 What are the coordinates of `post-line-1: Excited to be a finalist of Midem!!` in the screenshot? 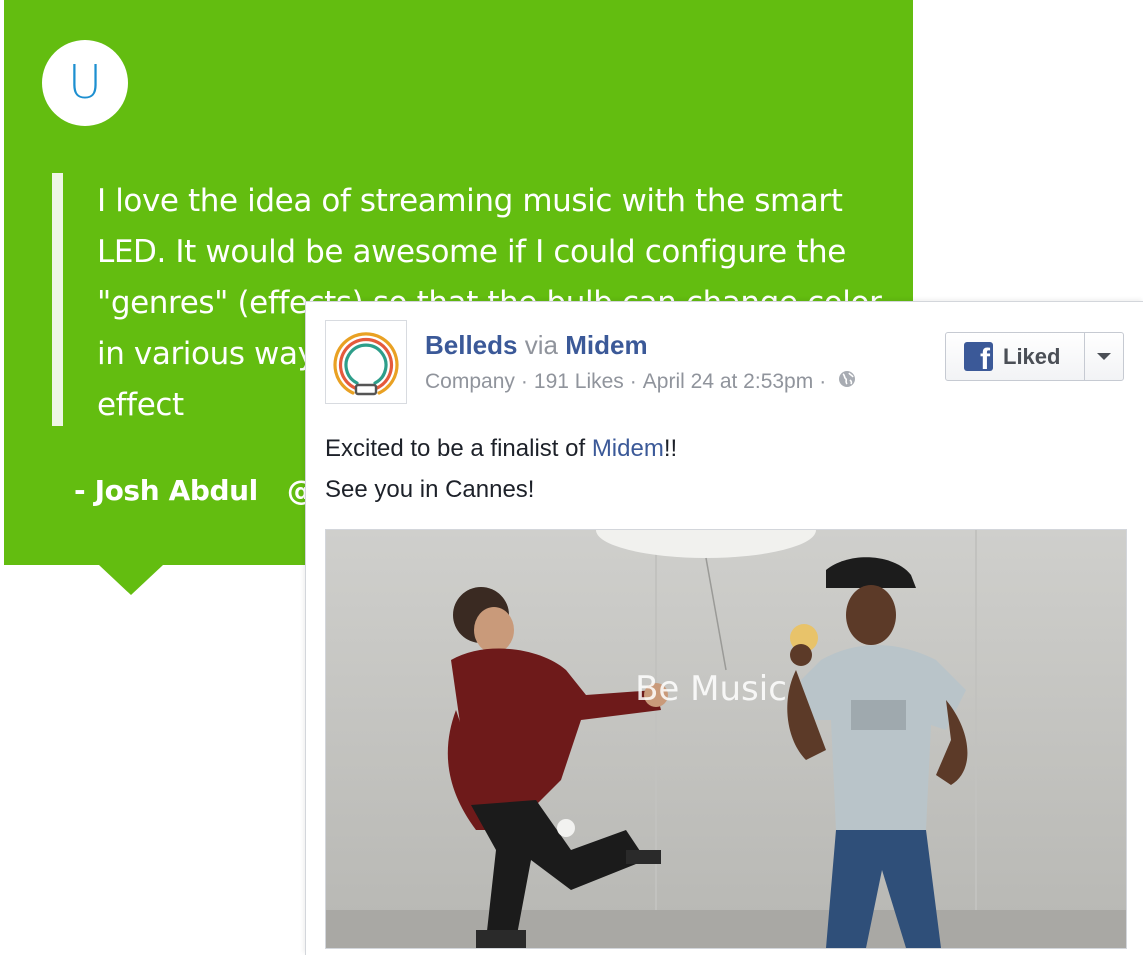 It's located at (501, 448).